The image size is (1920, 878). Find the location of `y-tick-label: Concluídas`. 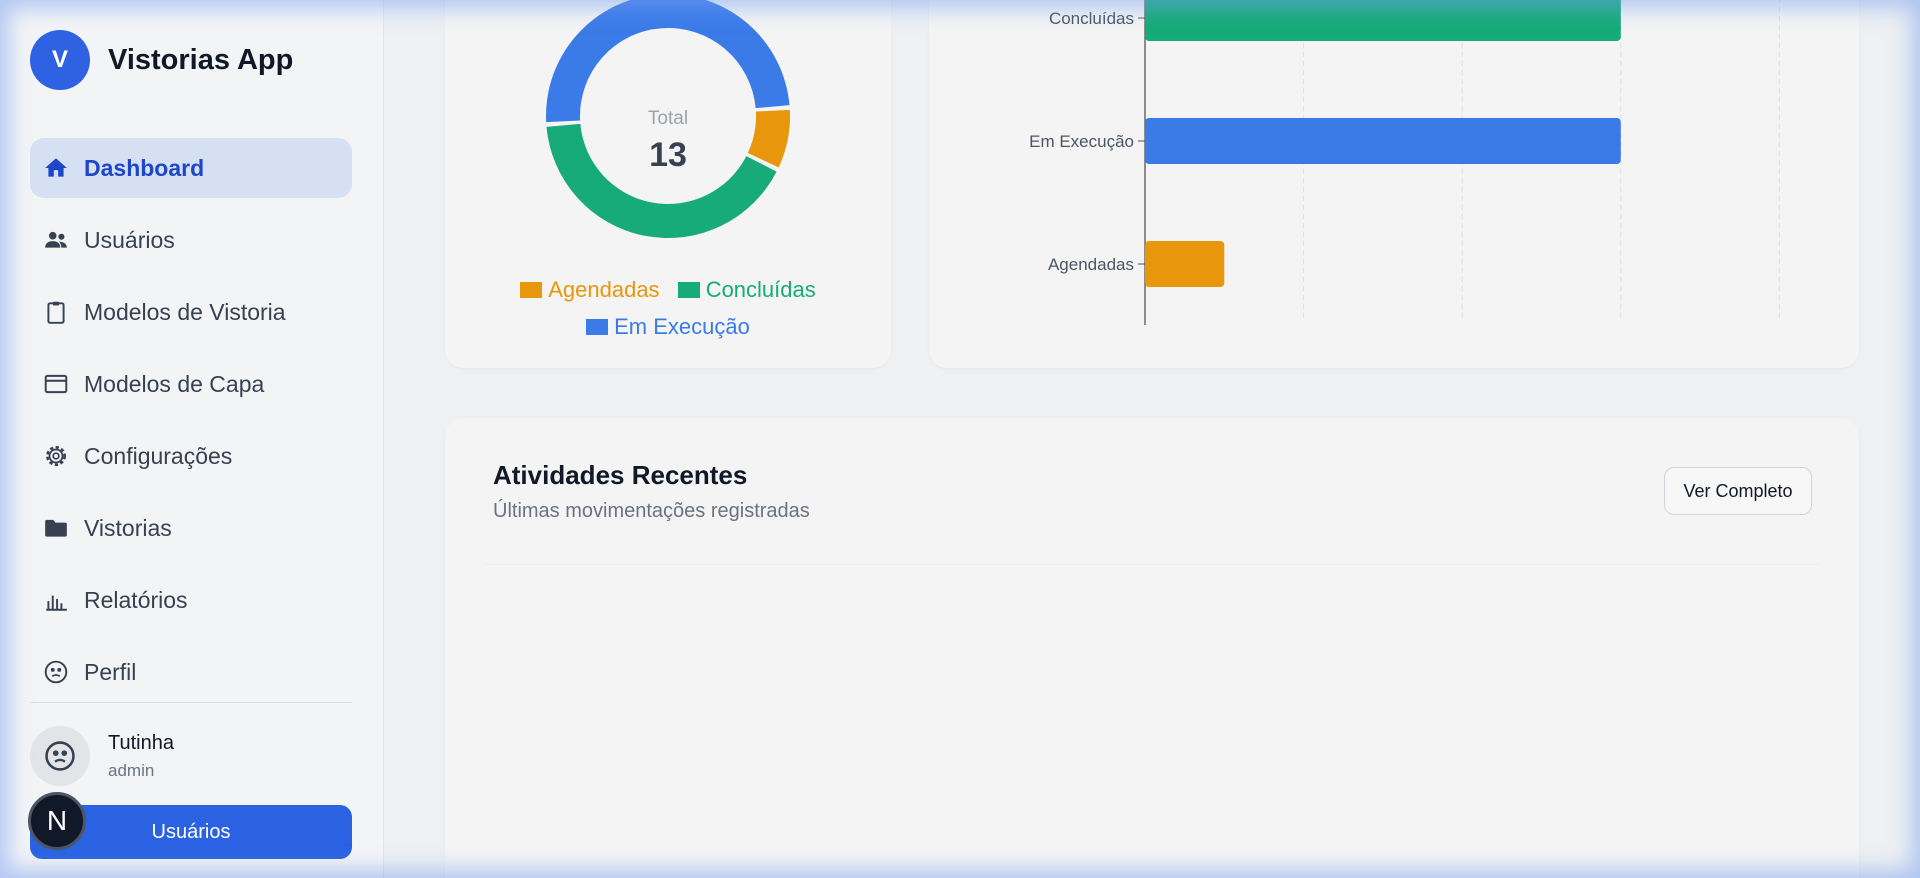

y-tick-label: Concluídas is located at coordinates (1091, 18).